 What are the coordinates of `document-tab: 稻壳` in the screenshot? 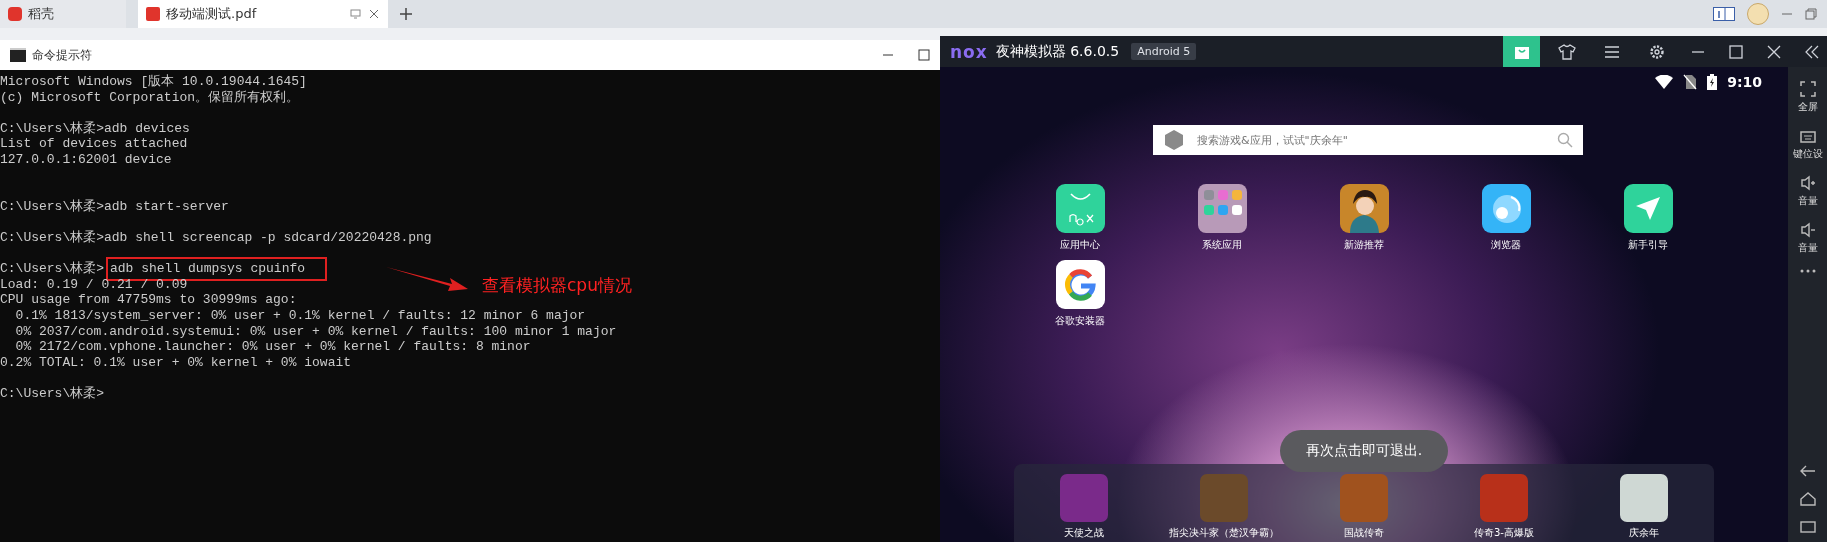 It's located at (63, 14).